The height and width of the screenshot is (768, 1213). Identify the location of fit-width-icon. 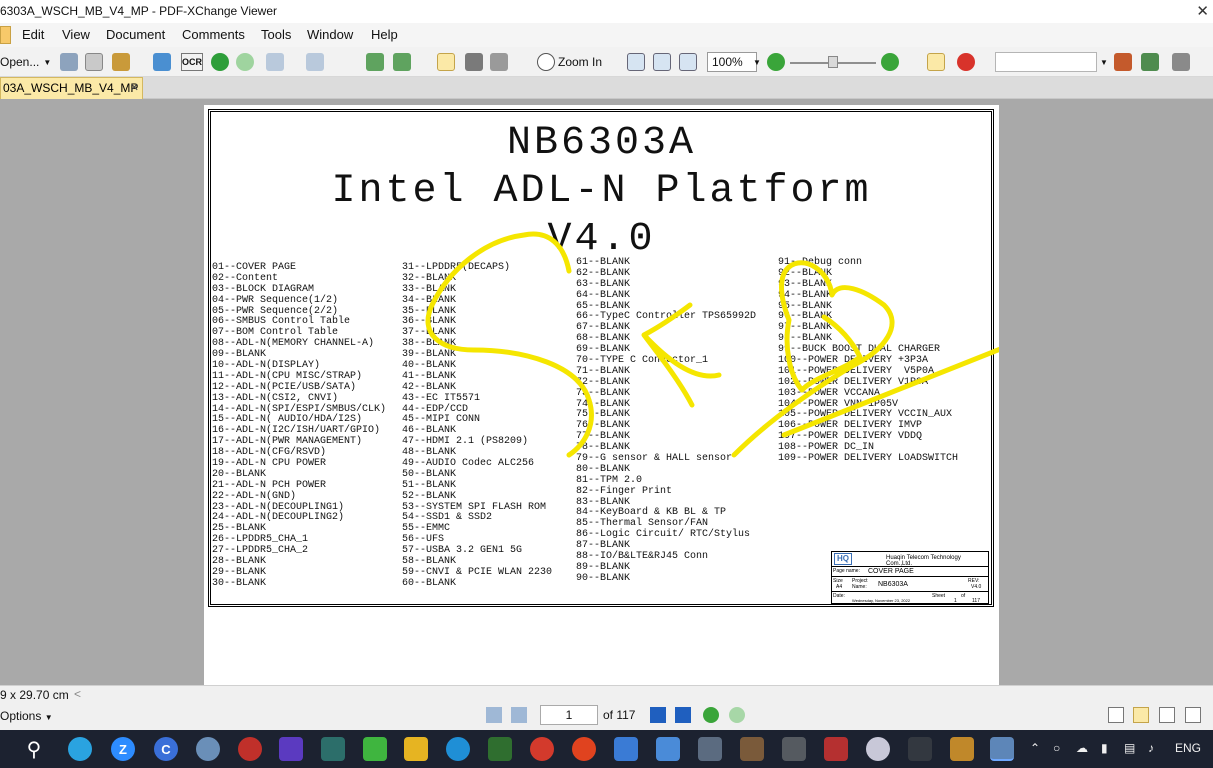
(688, 62).